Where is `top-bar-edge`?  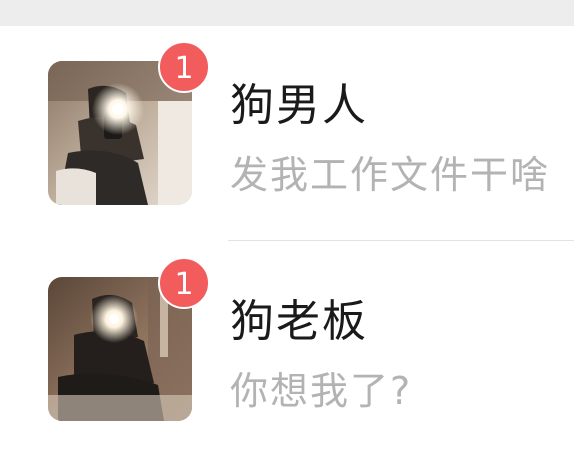 top-bar-edge is located at coordinates (287, 13).